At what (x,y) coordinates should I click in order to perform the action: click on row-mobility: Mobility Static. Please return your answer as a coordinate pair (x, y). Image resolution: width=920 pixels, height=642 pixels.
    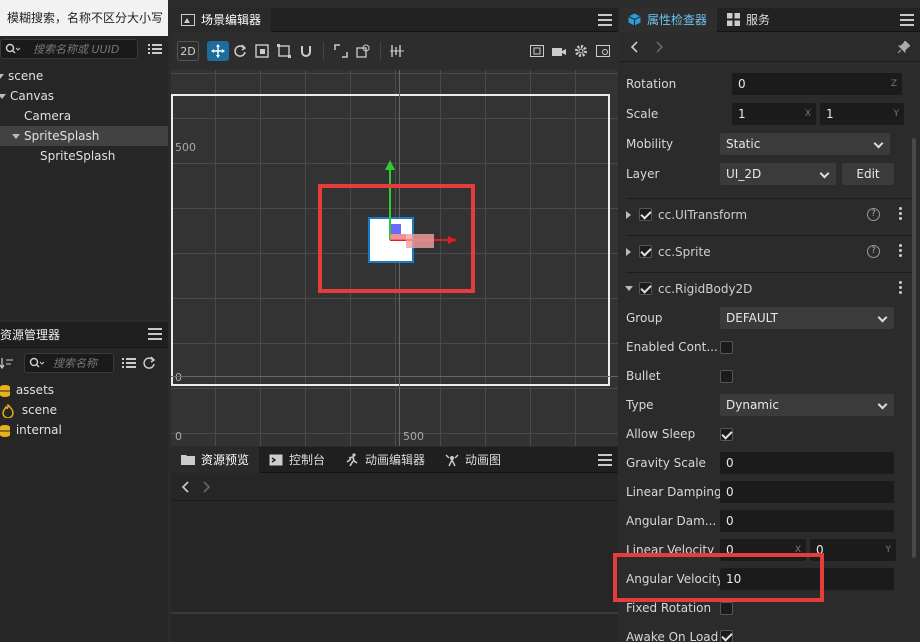
    Looking at the image, I should click on (769, 144).